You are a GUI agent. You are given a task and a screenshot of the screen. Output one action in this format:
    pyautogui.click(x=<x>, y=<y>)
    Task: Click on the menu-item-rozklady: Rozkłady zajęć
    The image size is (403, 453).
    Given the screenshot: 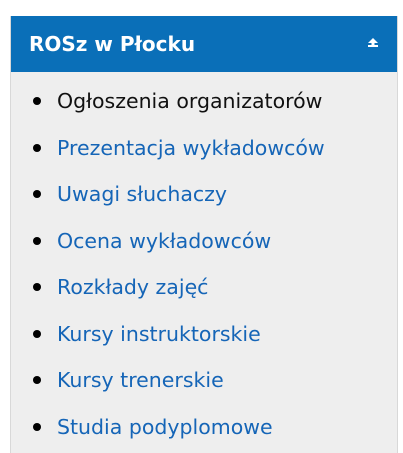 What is the action you would take?
    pyautogui.click(x=132, y=287)
    